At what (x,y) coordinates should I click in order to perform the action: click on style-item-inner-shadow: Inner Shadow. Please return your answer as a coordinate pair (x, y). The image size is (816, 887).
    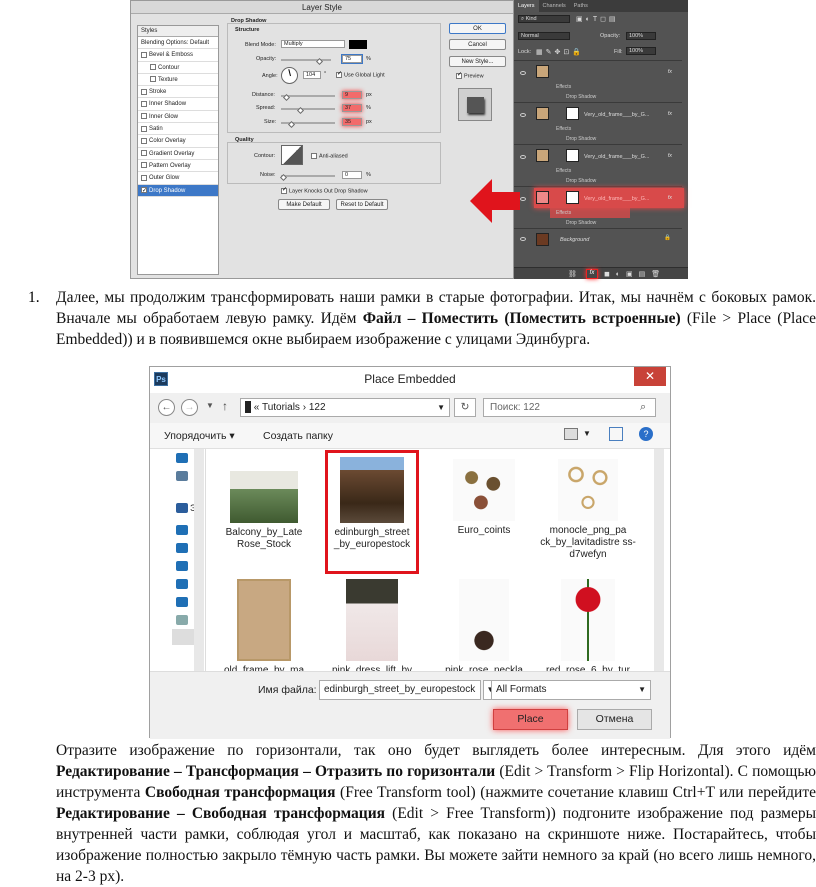
    Looking at the image, I should click on (178, 104).